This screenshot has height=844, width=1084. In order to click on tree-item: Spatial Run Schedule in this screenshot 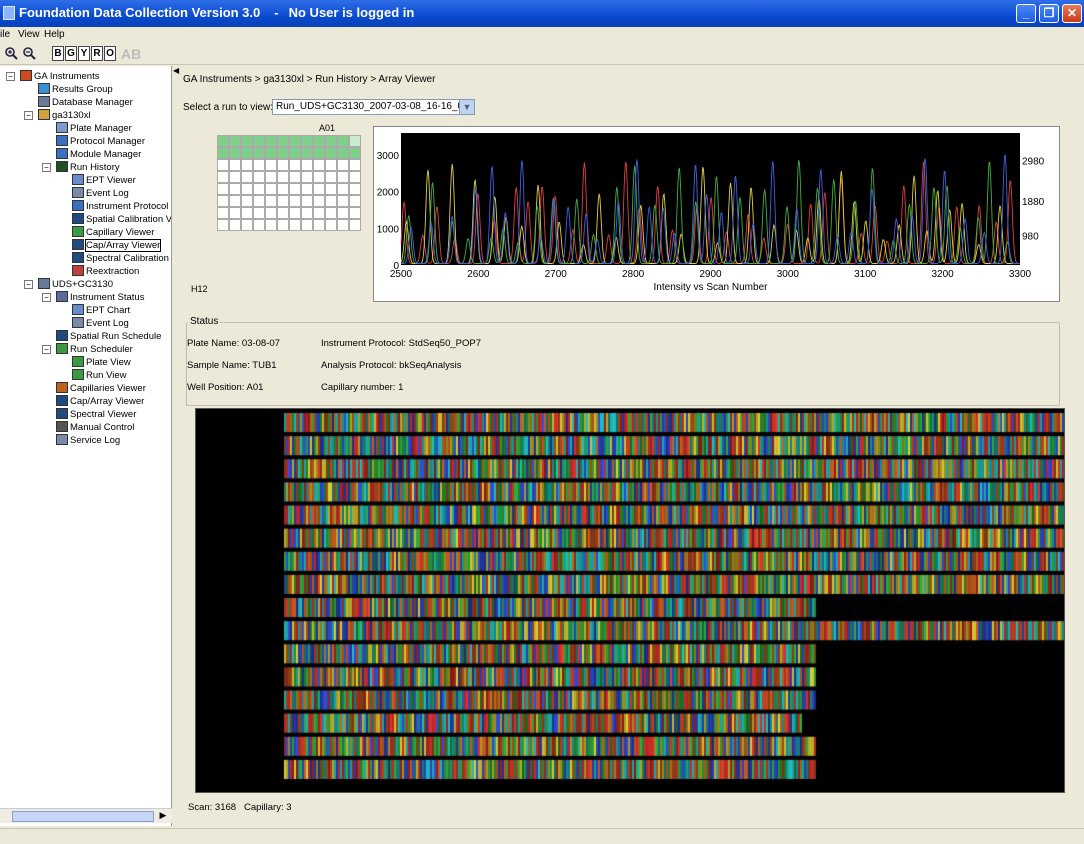, I will do `click(108, 336)`.